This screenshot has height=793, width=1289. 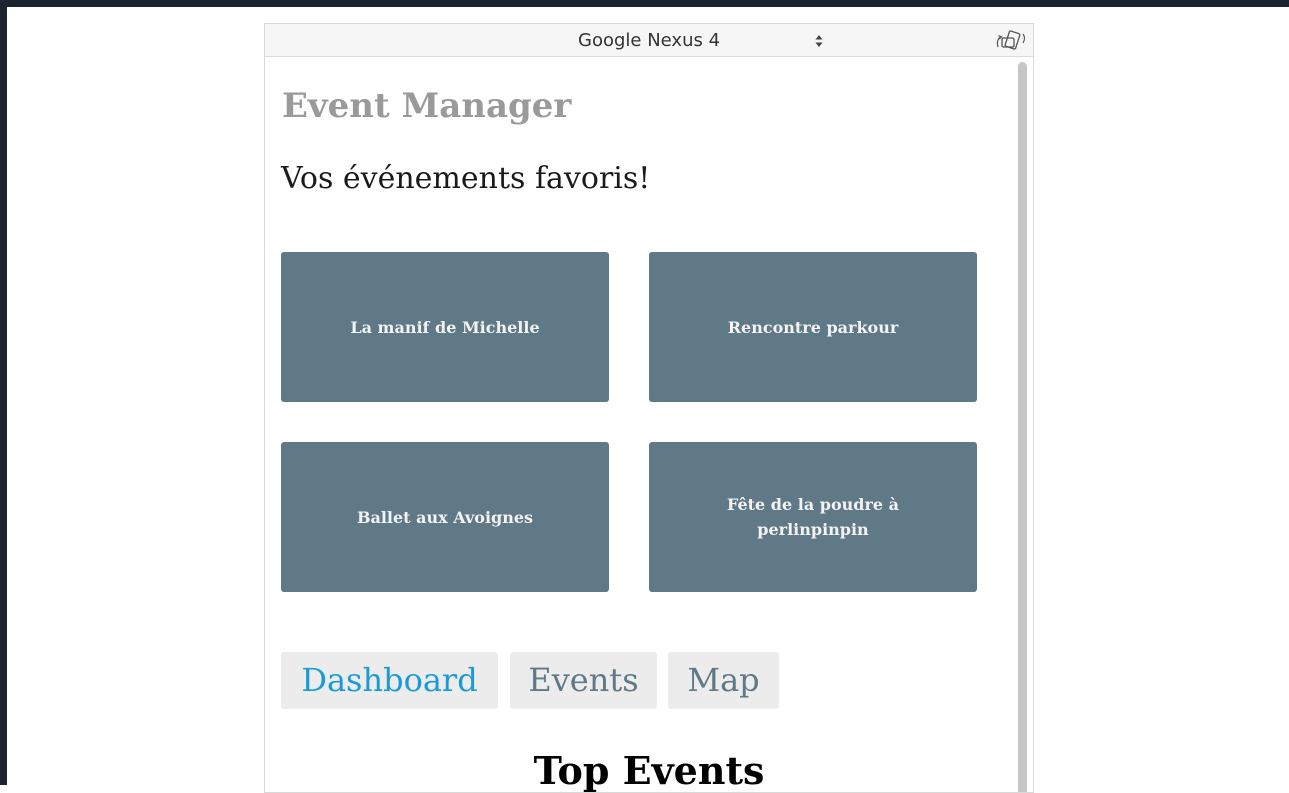 I want to click on top-events-heading: Top Events, so click(x=649, y=770).